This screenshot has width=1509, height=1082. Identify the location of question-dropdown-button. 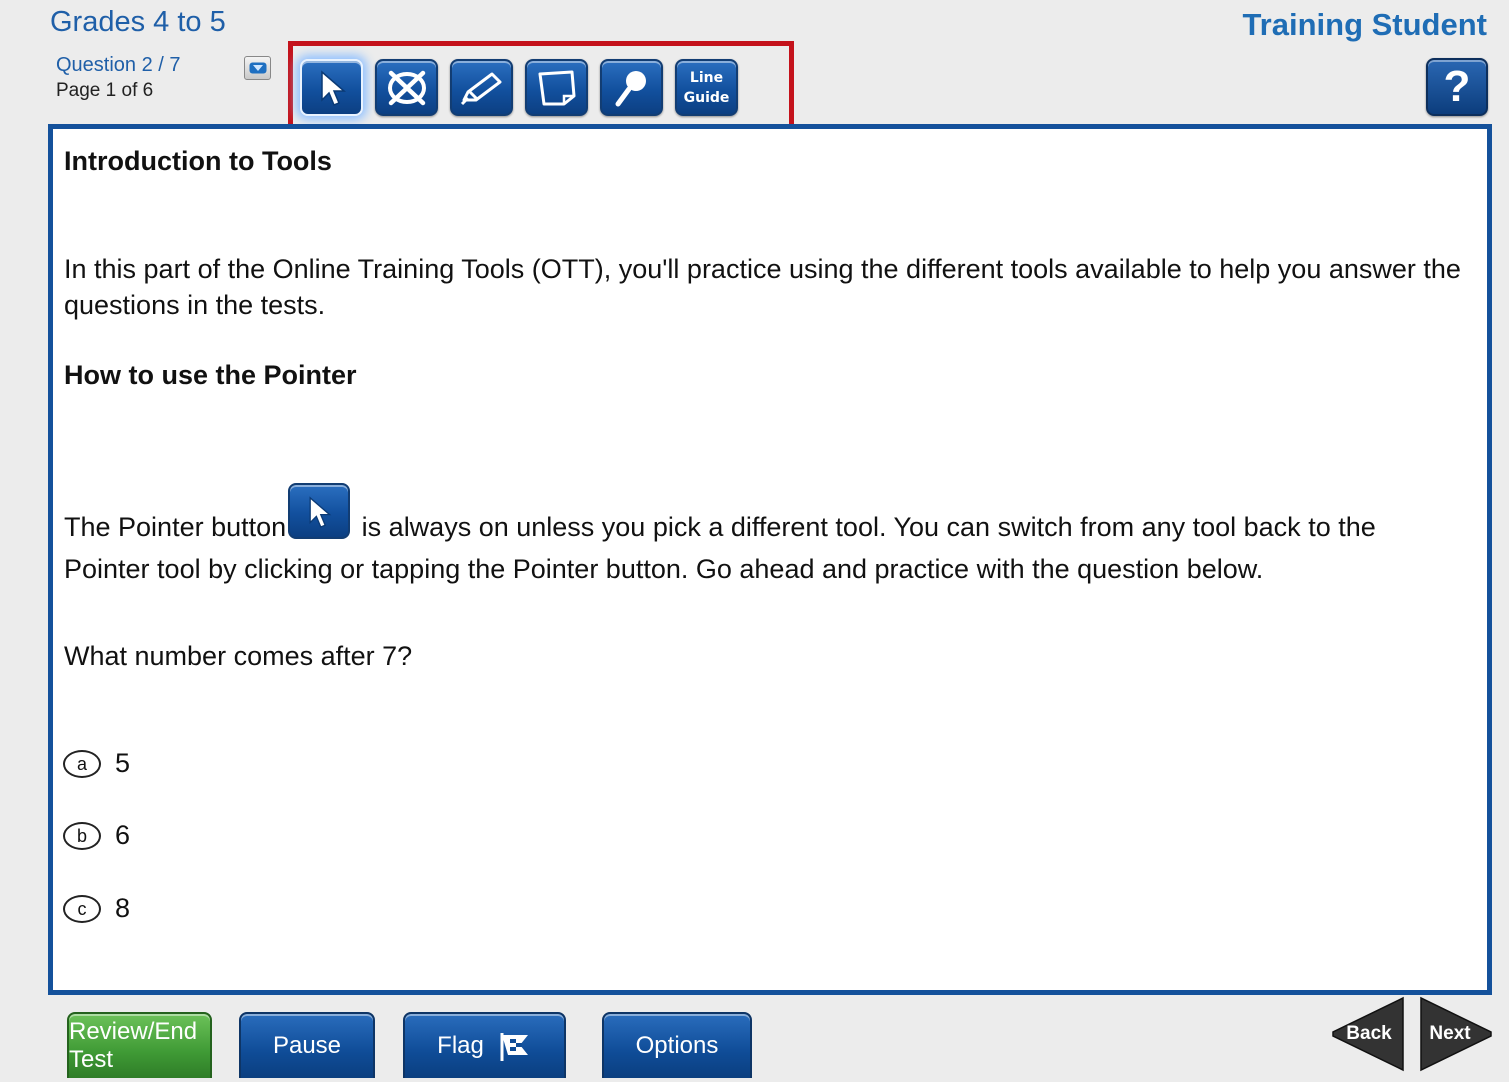
(257, 68).